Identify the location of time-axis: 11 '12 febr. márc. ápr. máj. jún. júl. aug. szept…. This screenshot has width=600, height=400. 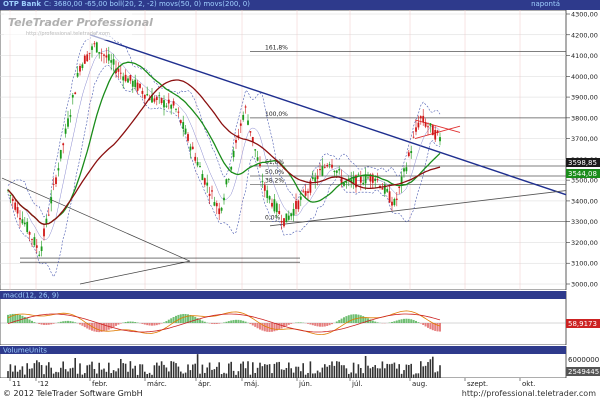
(272, 383).